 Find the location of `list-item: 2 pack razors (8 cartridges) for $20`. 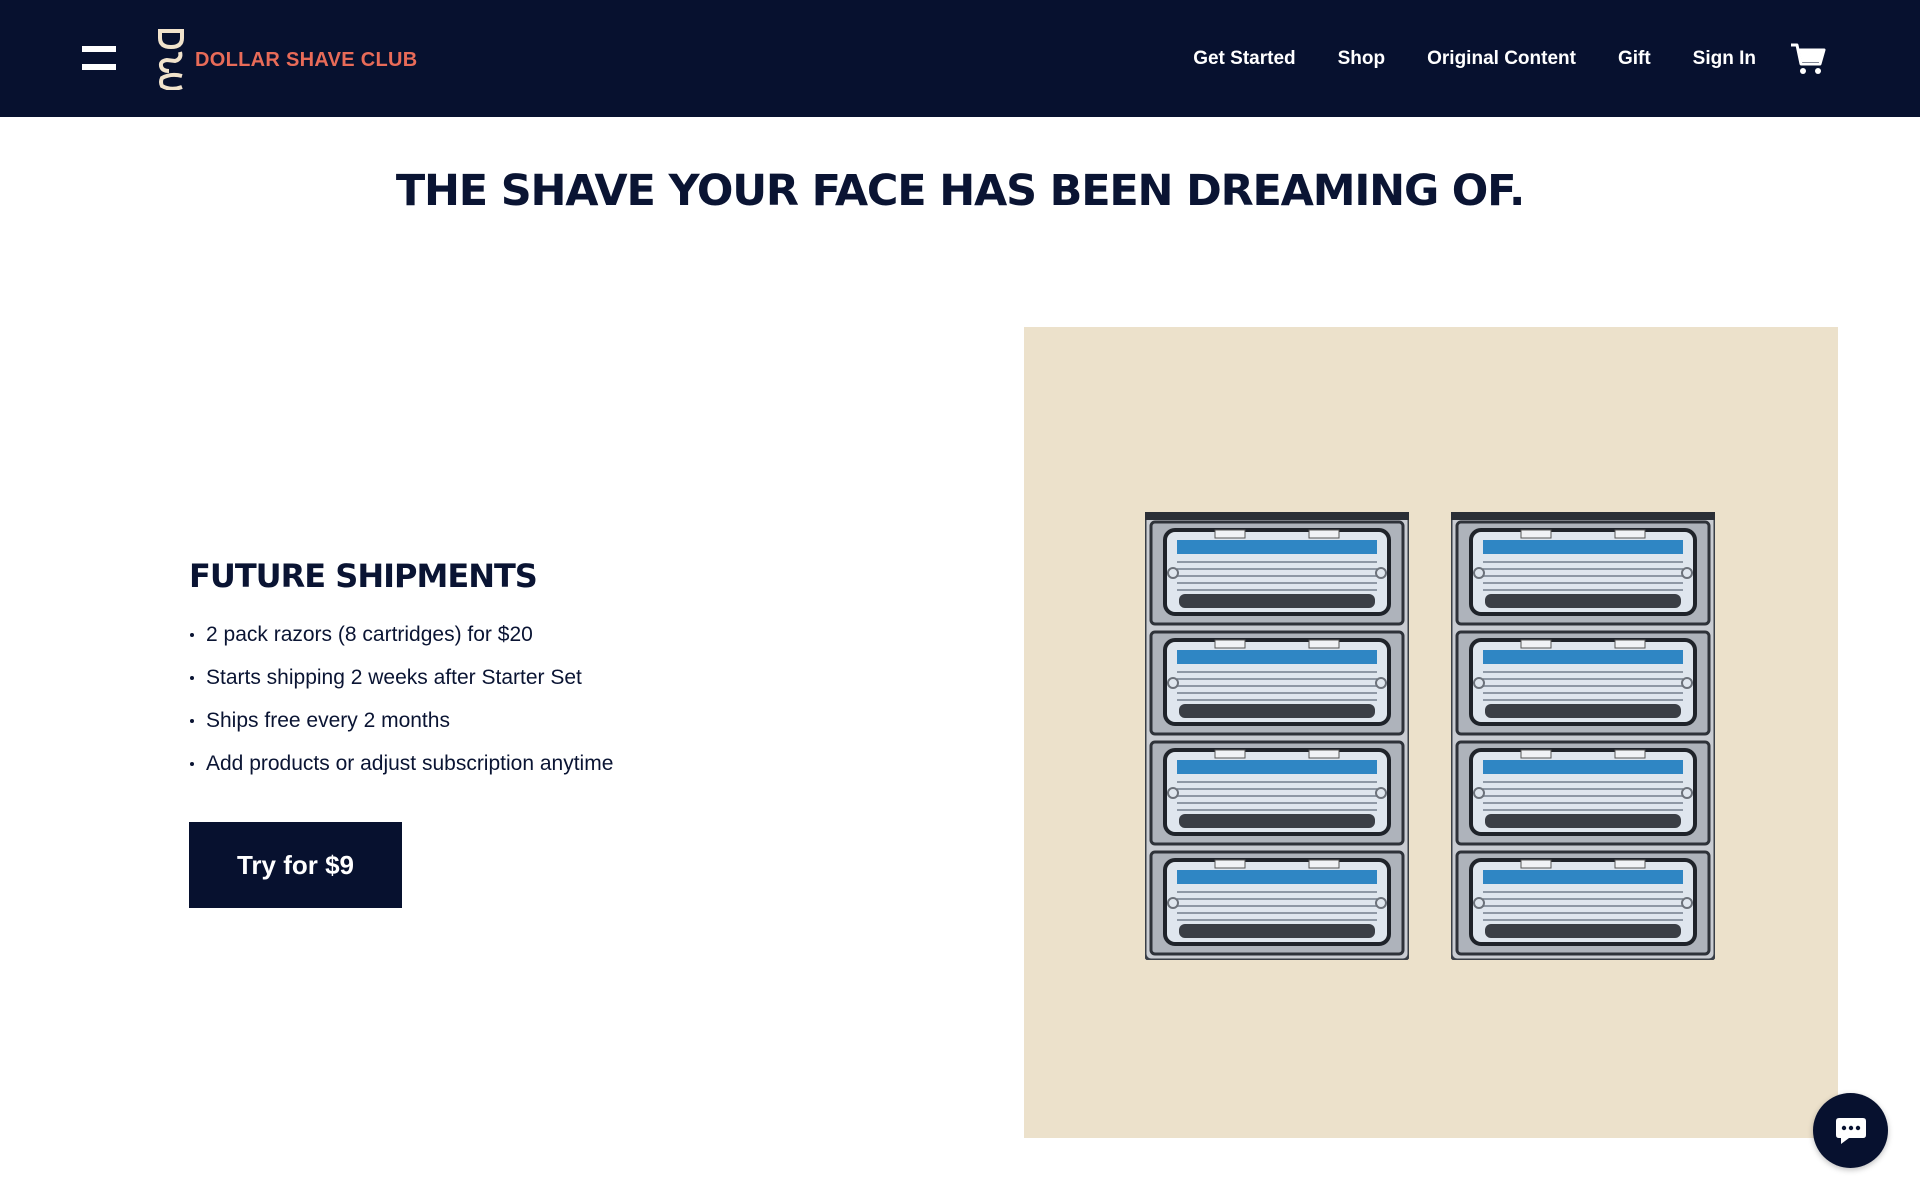

list-item: 2 pack razors (8 cartridges) for $20 is located at coordinates (401, 641).